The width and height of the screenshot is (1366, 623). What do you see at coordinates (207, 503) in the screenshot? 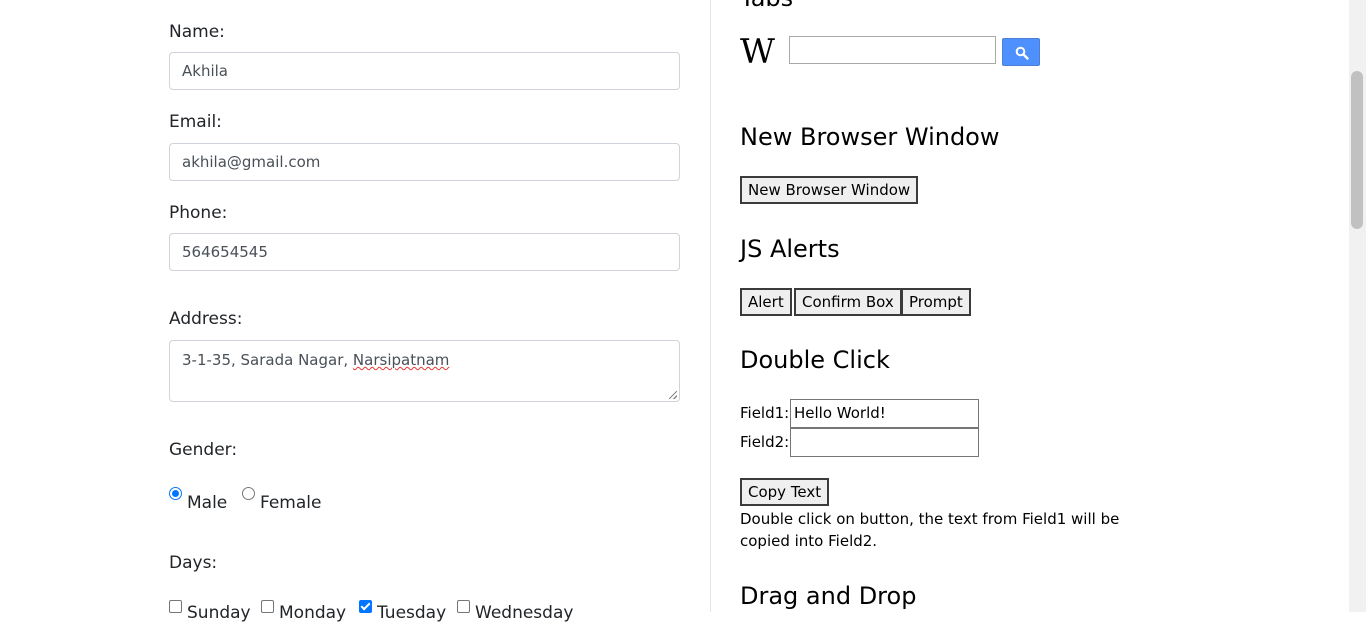
I see `gender-male-label: Male` at bounding box center [207, 503].